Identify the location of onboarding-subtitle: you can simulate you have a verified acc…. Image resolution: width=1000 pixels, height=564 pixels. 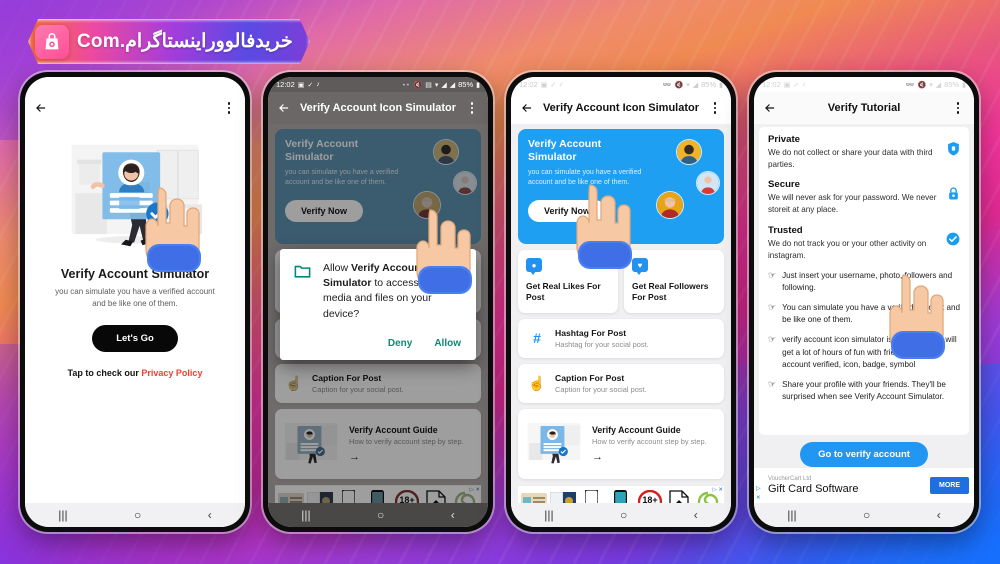
(135, 297).